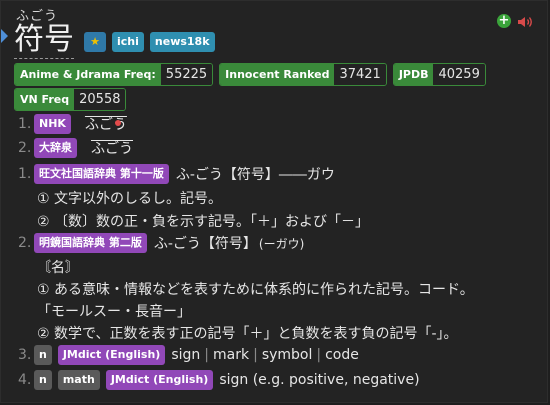  Describe the element at coordinates (128, 42) in the screenshot. I see `tag-ichi: ichi` at that location.